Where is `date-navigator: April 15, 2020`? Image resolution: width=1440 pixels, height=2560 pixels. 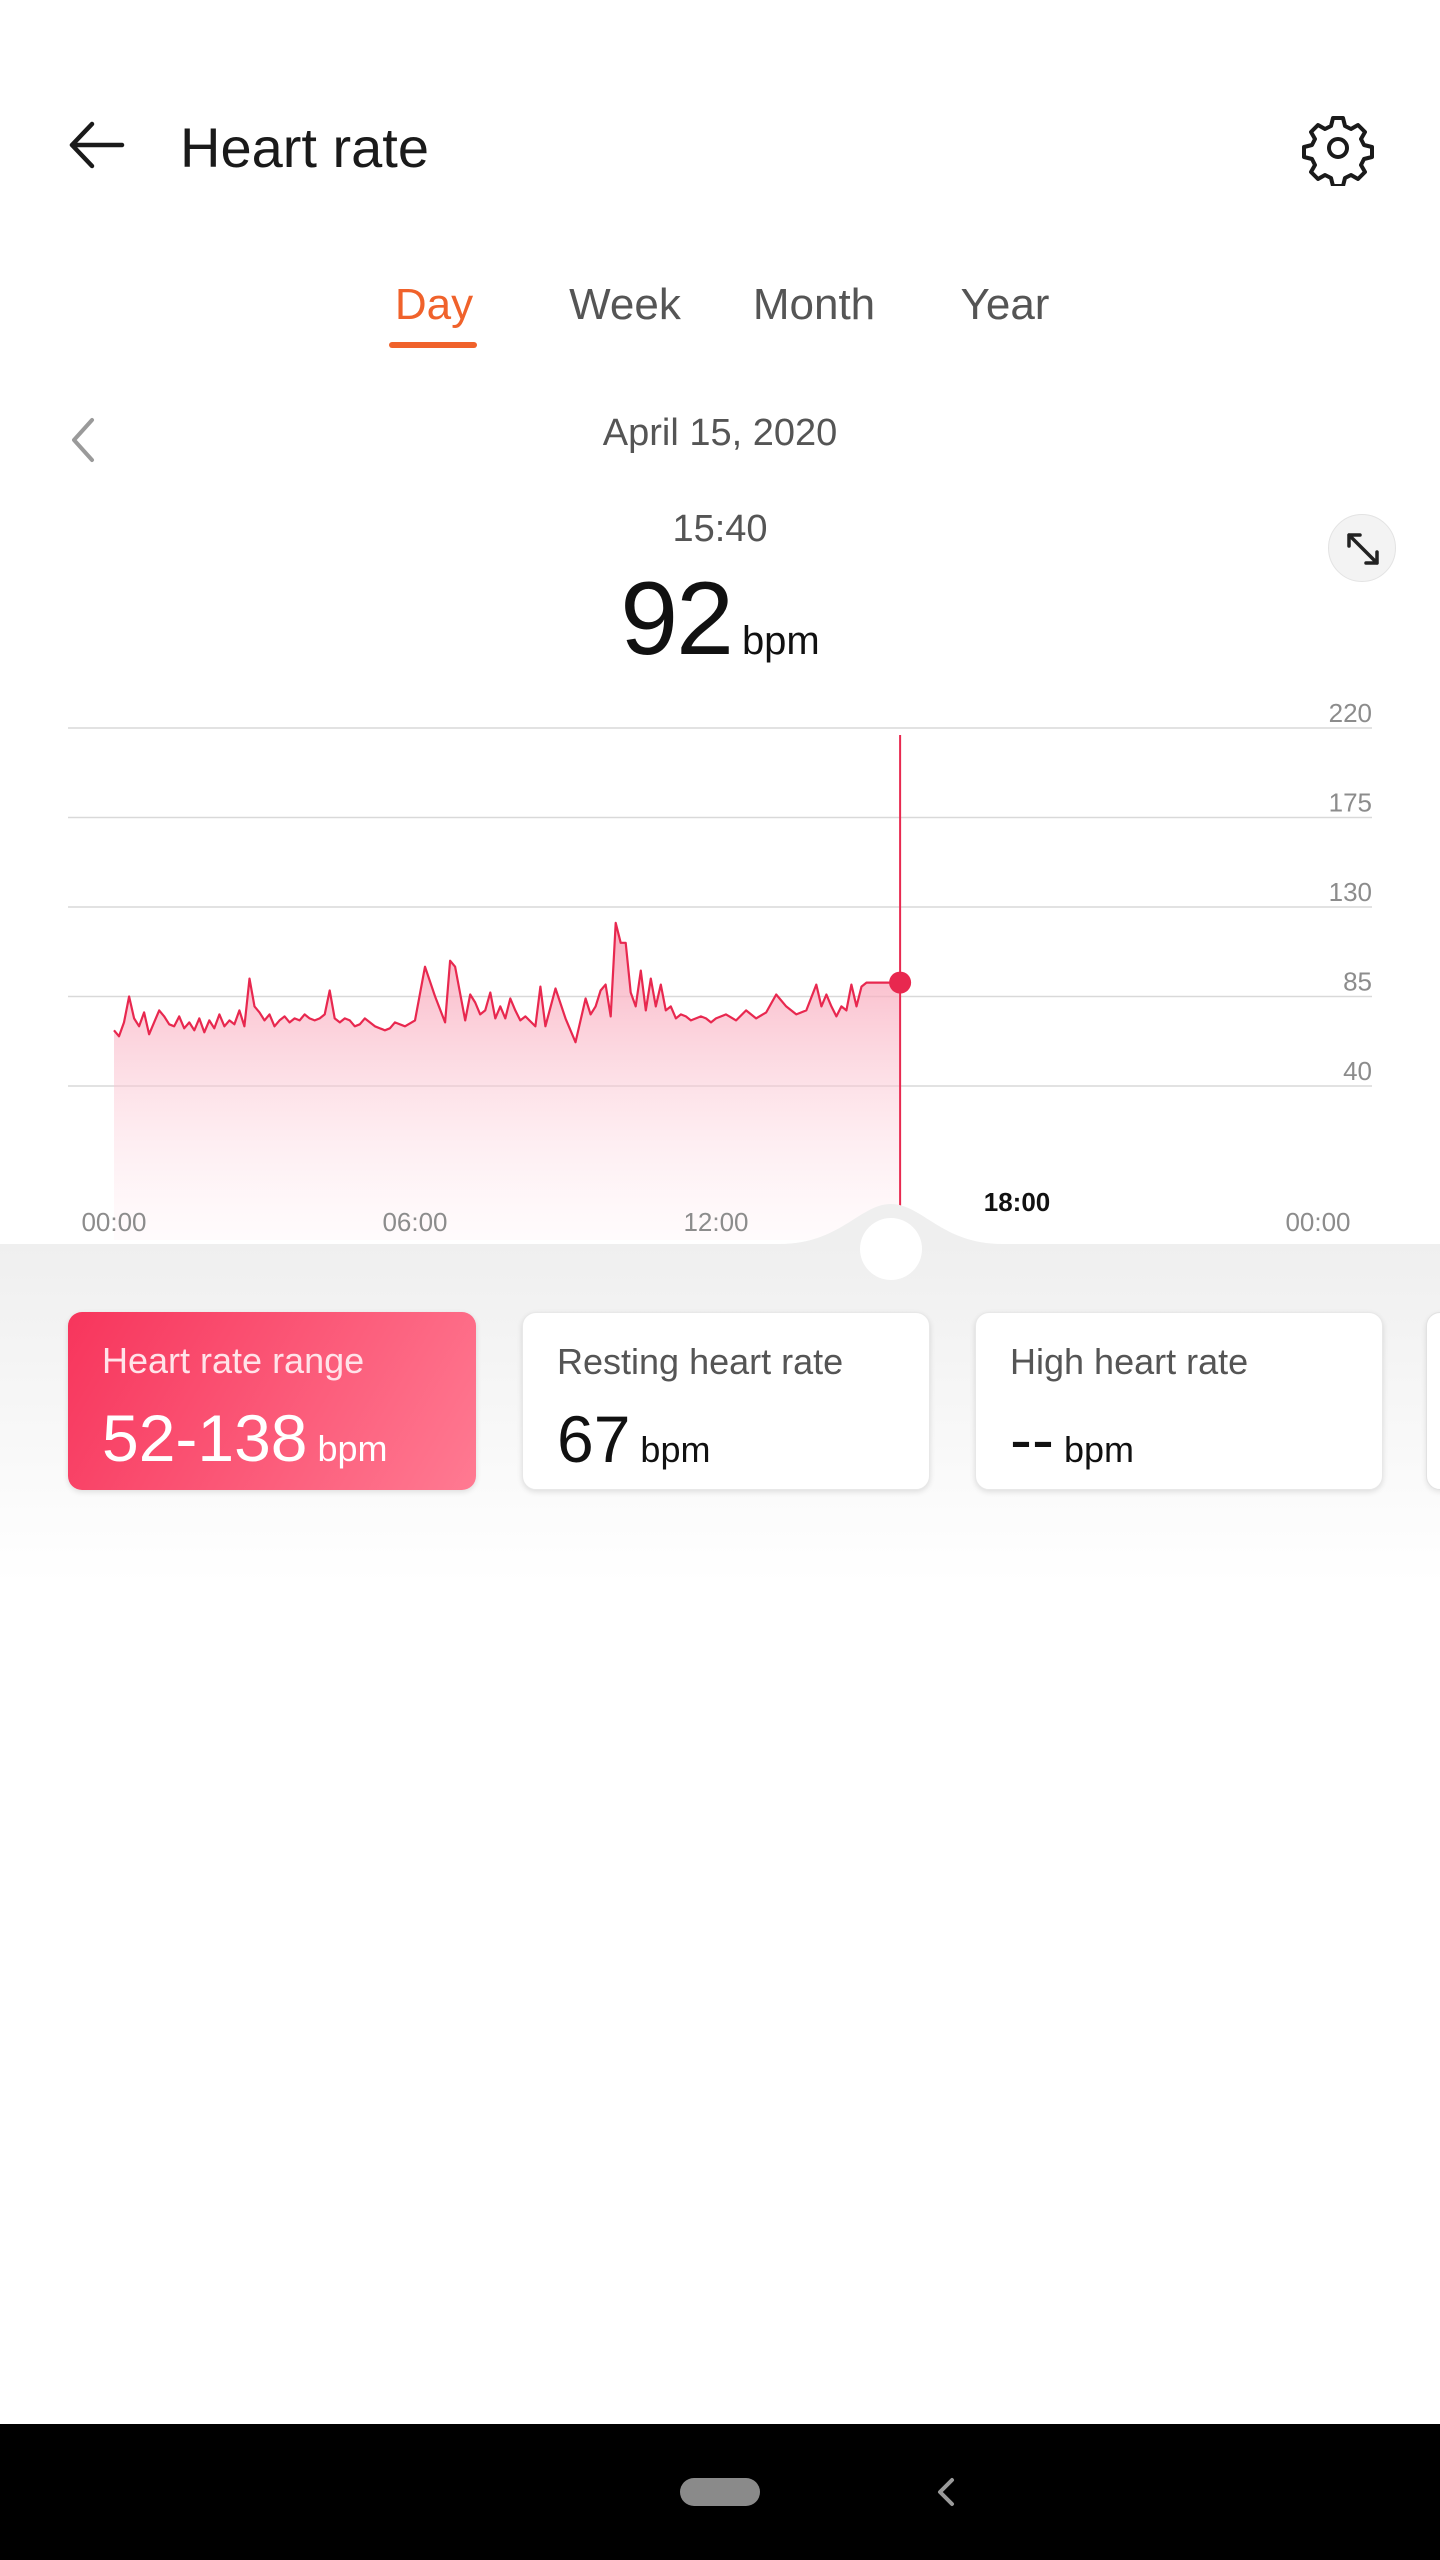
date-navigator: April 15, 2020 is located at coordinates (720, 440).